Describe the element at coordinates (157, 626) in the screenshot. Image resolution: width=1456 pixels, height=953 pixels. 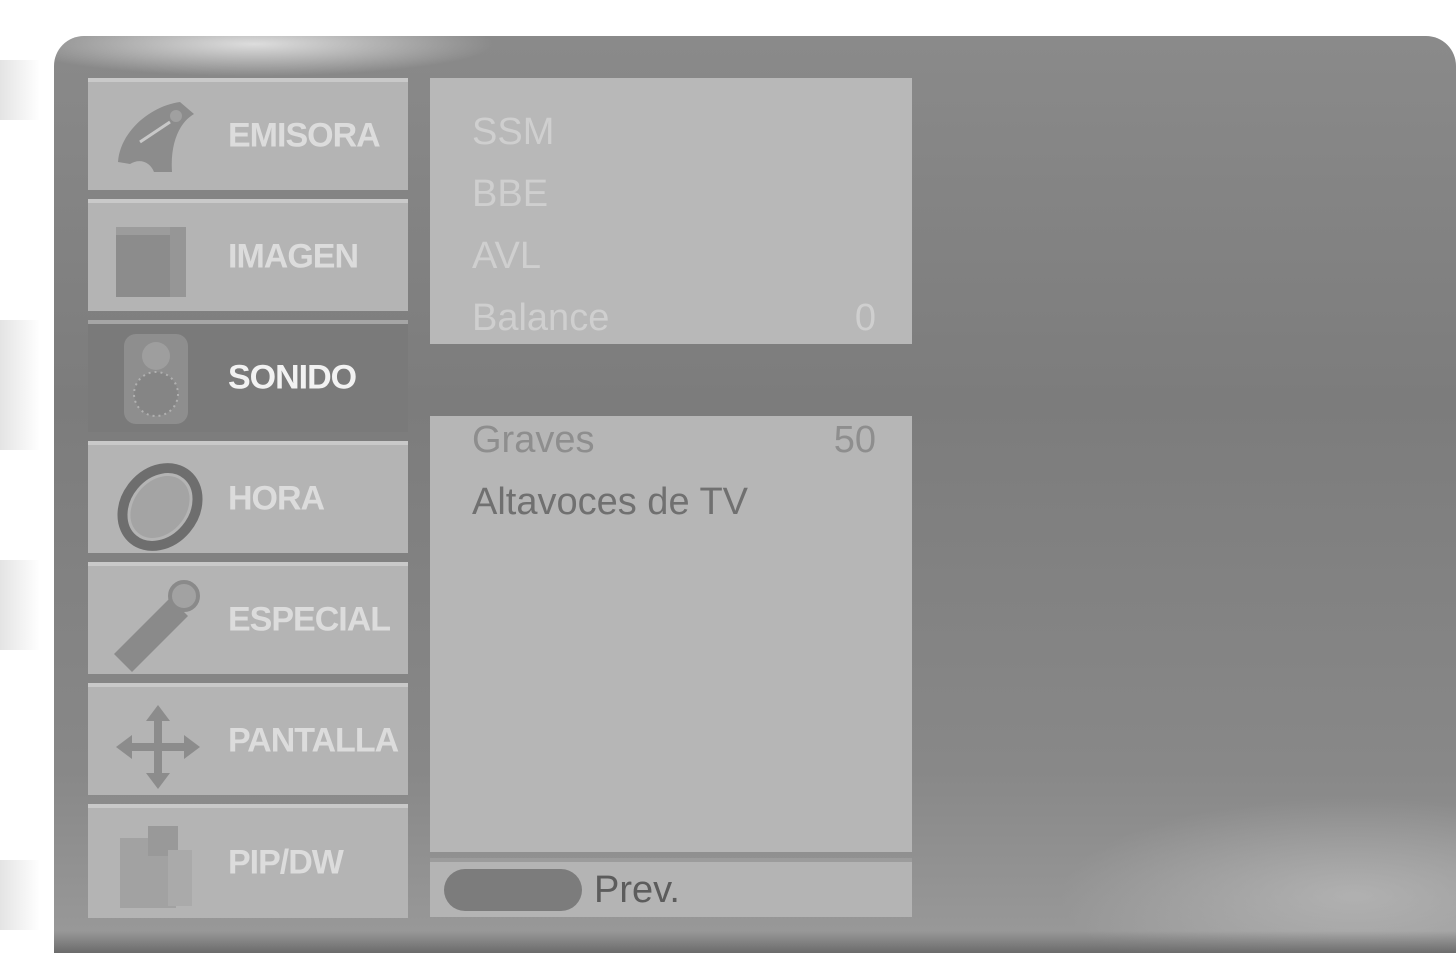
I see `key-icon` at that location.